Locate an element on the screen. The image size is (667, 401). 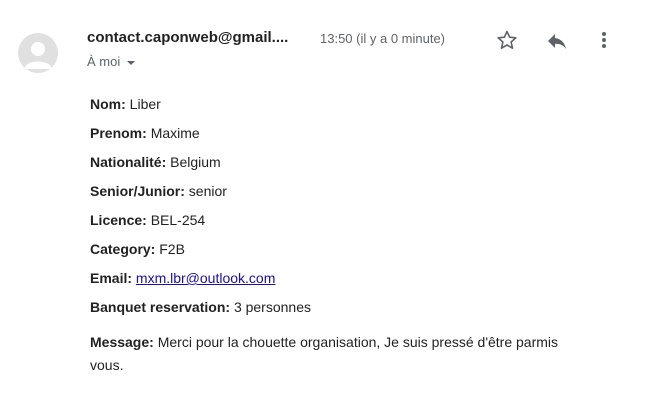
field-label: Message: is located at coordinates (122, 342).